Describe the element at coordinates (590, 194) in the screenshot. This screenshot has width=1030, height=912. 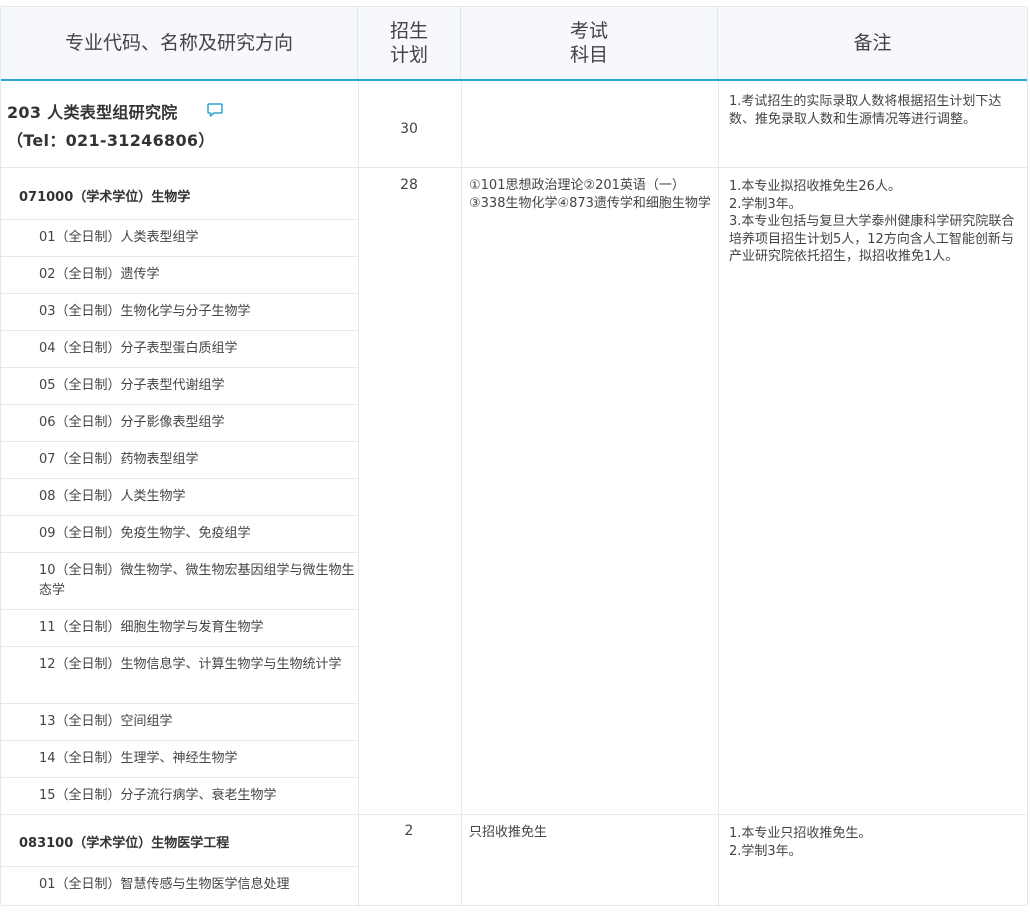
I see `major-exam: ①101思想政治理论②201英语（一）③338生物化学④873遗传学和细胞生物学` at that location.